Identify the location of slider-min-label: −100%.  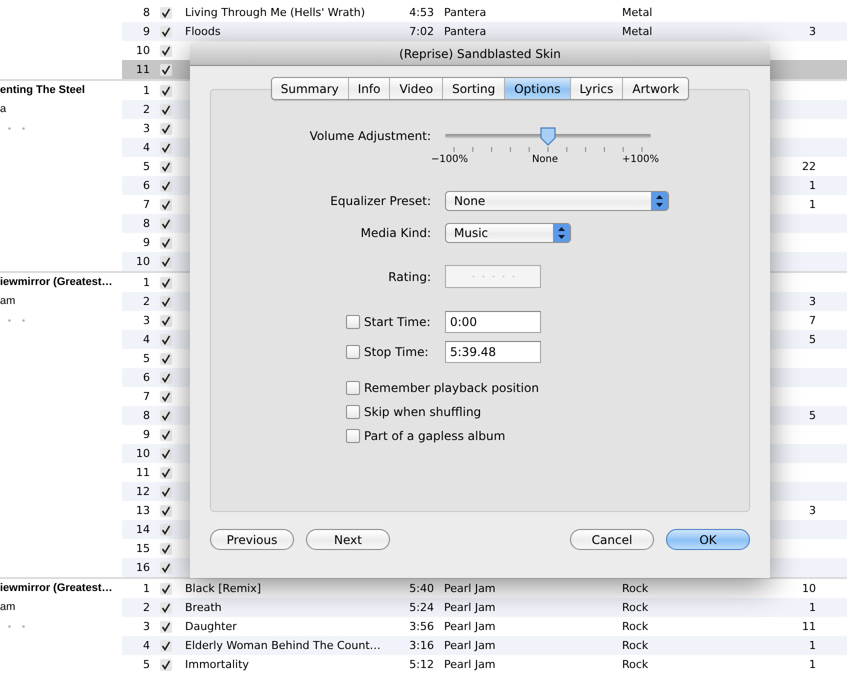
(449, 160).